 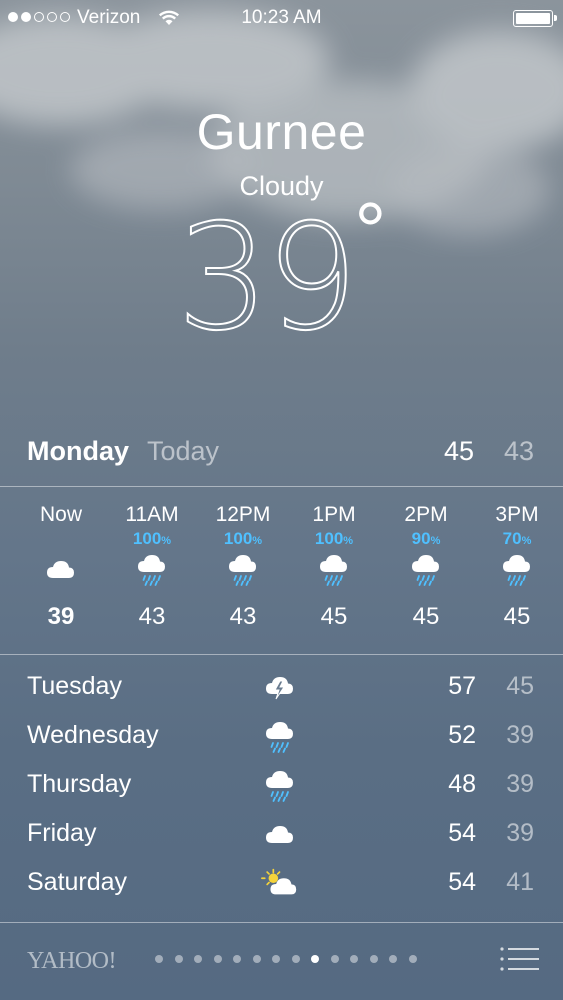 I want to click on hourly-item: 12PM 100% 43, so click(x=243, y=567).